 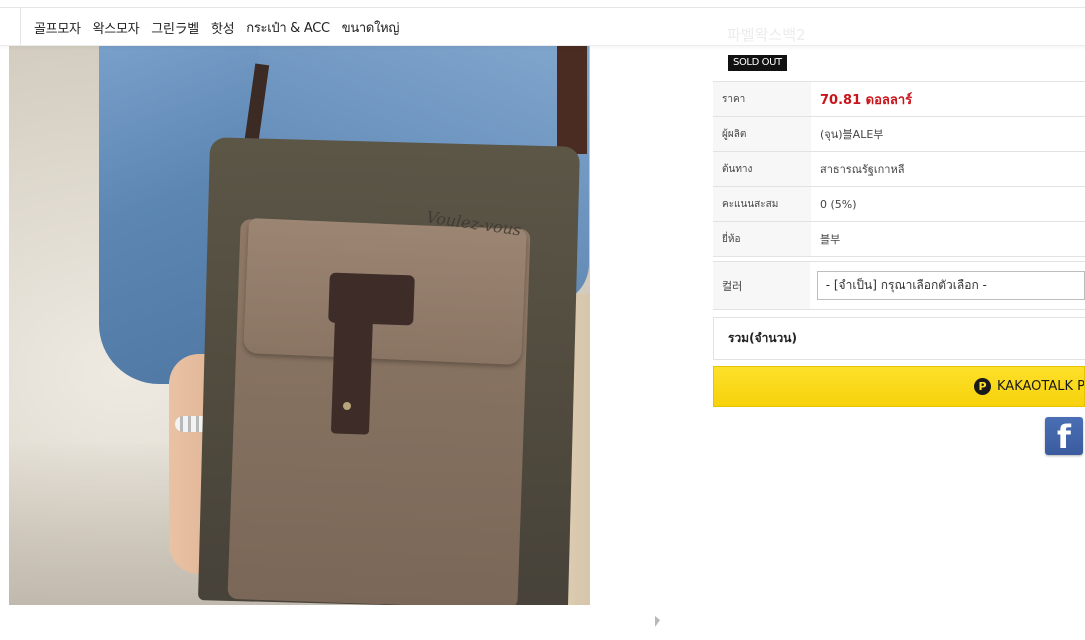 What do you see at coordinates (899, 204) in the screenshot?
I see `info-row-points: คะแนนสะสม 0 (5%)` at bounding box center [899, 204].